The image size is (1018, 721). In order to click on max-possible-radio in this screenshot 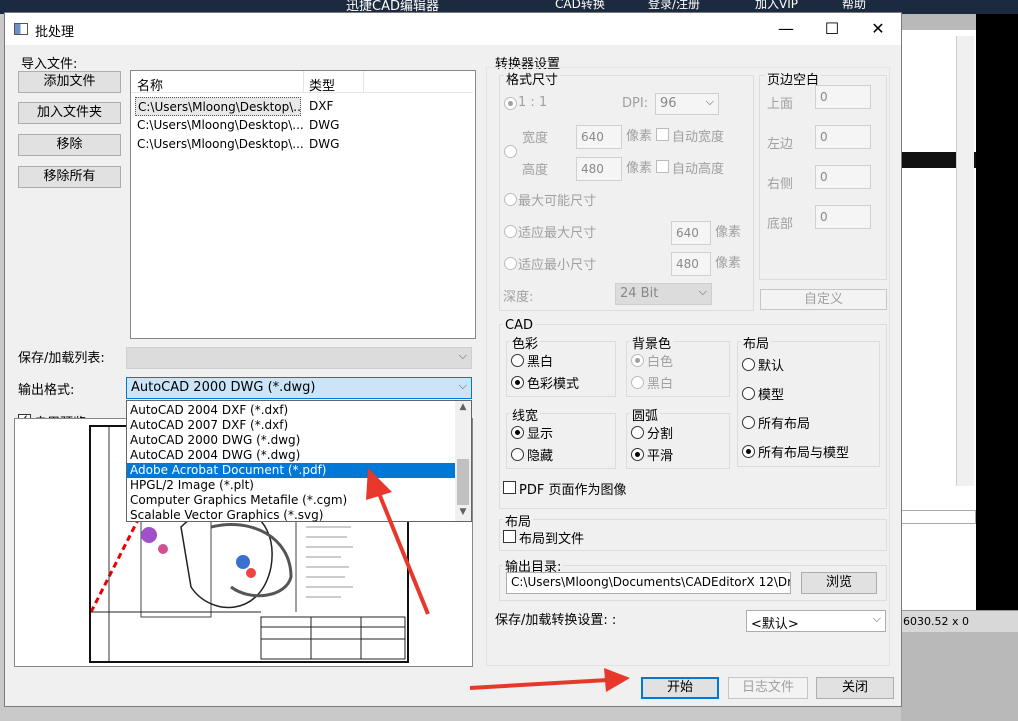, I will do `click(510, 199)`.